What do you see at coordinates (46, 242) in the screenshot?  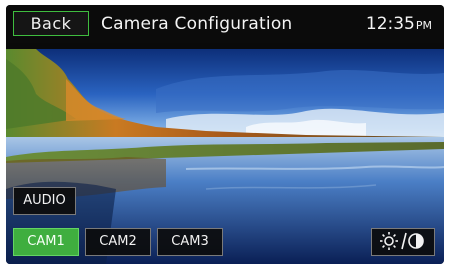 I see `cam1-button: CAM1` at bounding box center [46, 242].